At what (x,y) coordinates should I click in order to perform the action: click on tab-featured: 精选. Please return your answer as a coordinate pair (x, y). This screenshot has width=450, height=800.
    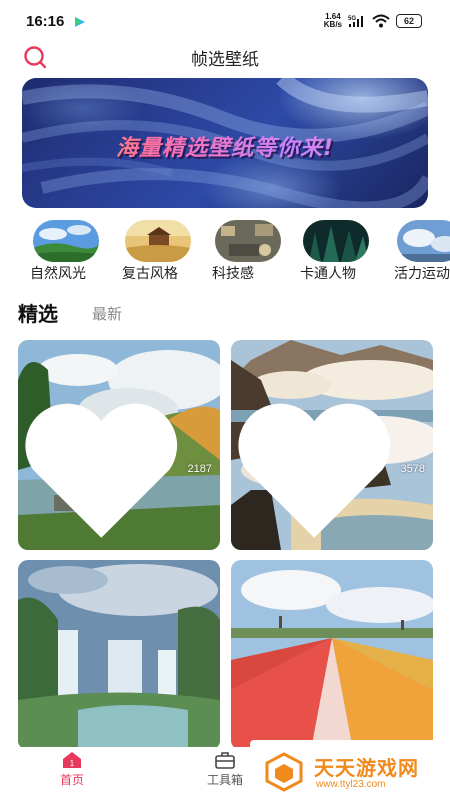
    Looking at the image, I should click on (38, 312).